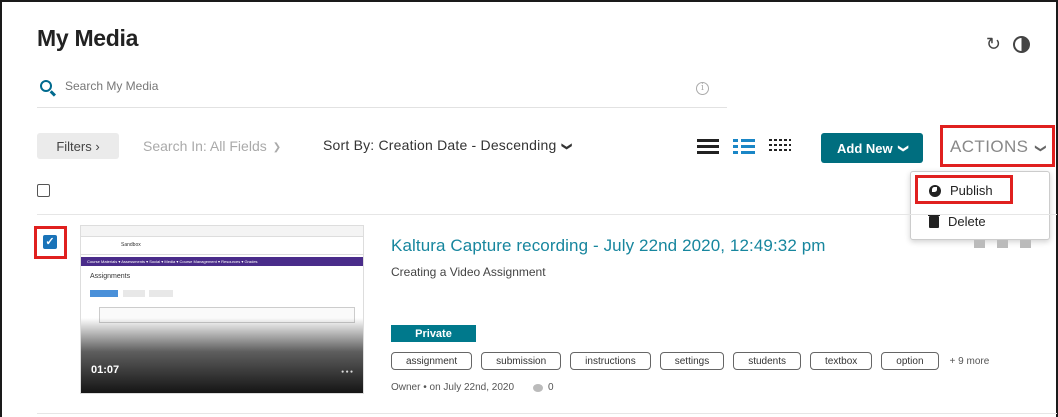 Image resolution: width=1058 pixels, height=417 pixels. What do you see at coordinates (432, 361) in the screenshot?
I see `tag-chip: assignment` at bounding box center [432, 361].